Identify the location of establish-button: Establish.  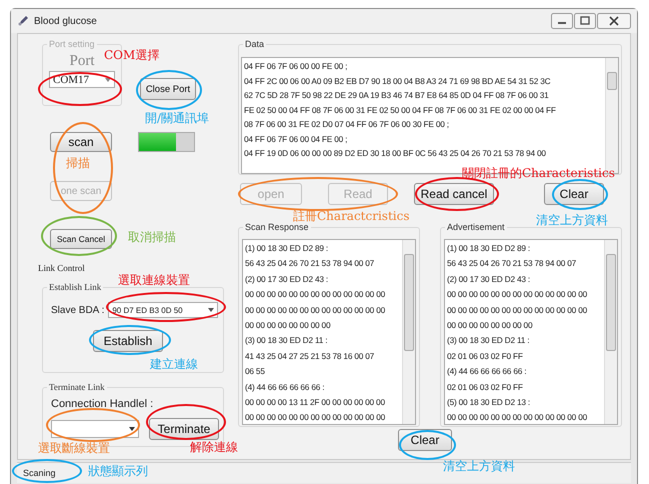
(128, 341).